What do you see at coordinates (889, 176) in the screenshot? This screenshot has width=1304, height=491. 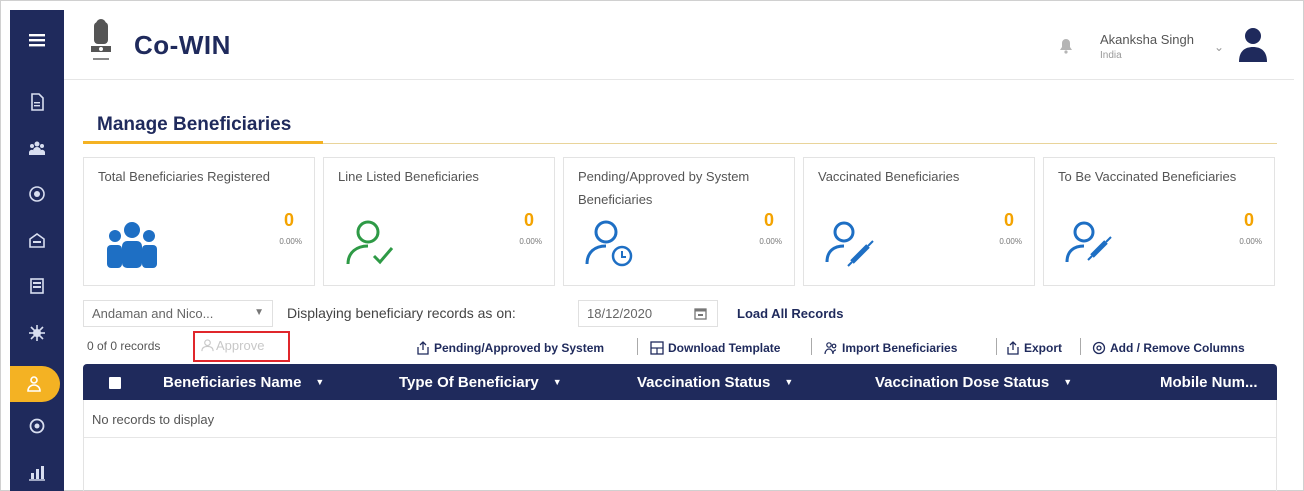 I see `card-title: Vaccinated Beneficiaries` at bounding box center [889, 176].